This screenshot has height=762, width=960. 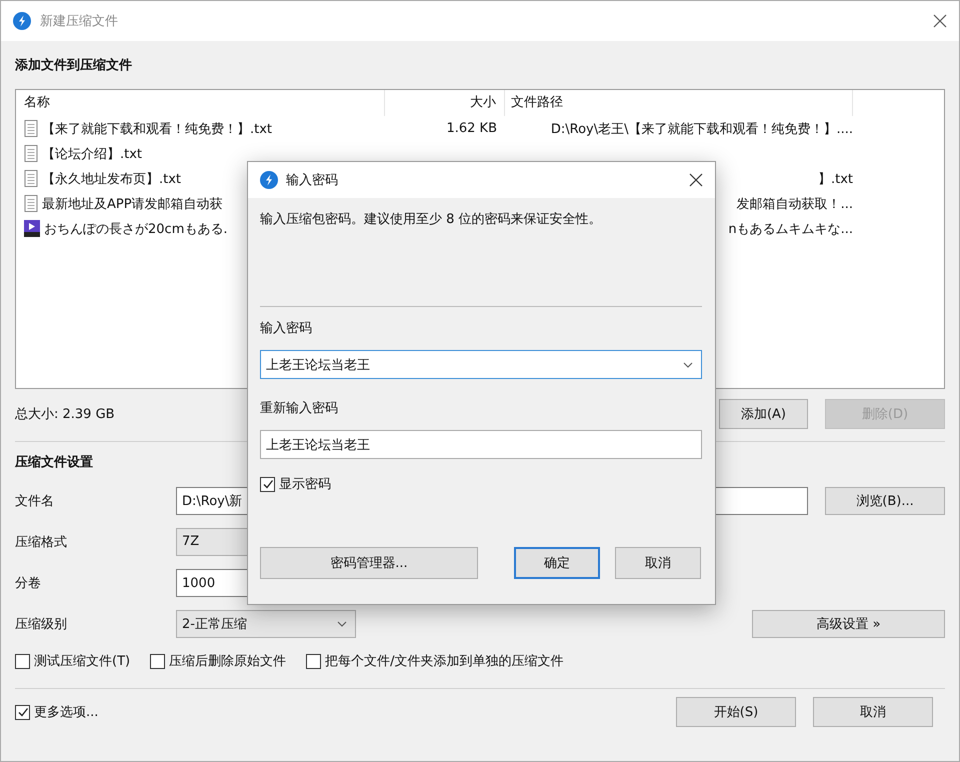 What do you see at coordinates (136, 229) in the screenshot?
I see `file-name: おちんぽの長さが20cmもある.` at bounding box center [136, 229].